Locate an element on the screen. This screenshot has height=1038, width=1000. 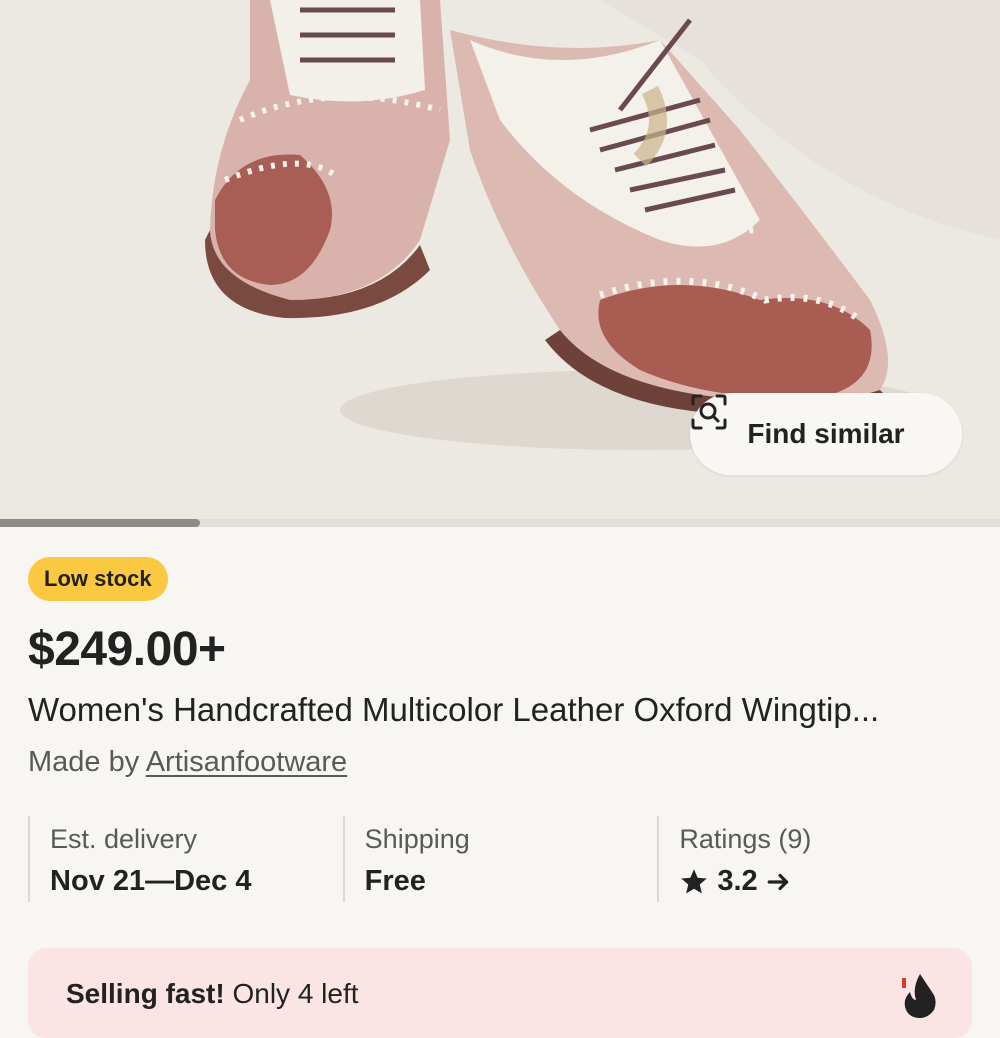
ratings-value: 3.2 is located at coordinates (737, 881).